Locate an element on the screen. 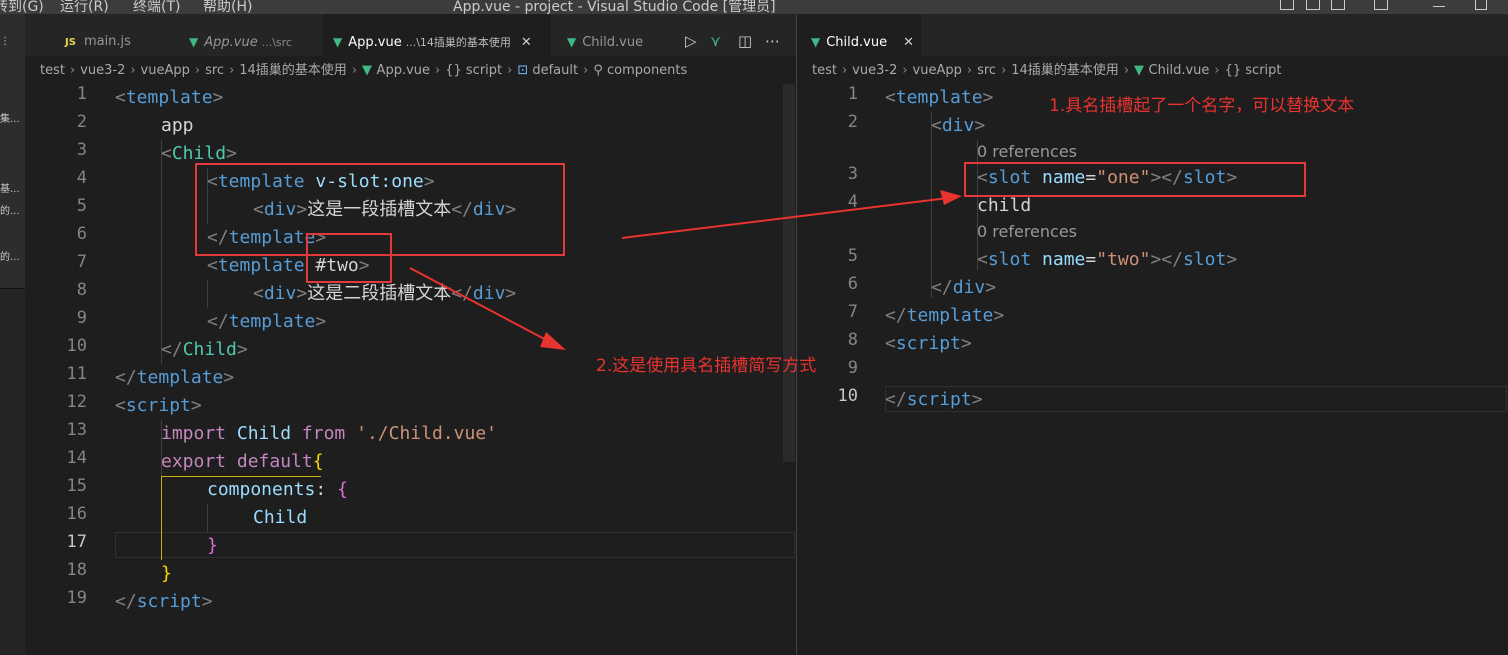 The height and width of the screenshot is (655, 1508). annotation-note-named-slot: 1.具名插槽起了一个名字，可以替换文本 is located at coordinates (1202, 106).